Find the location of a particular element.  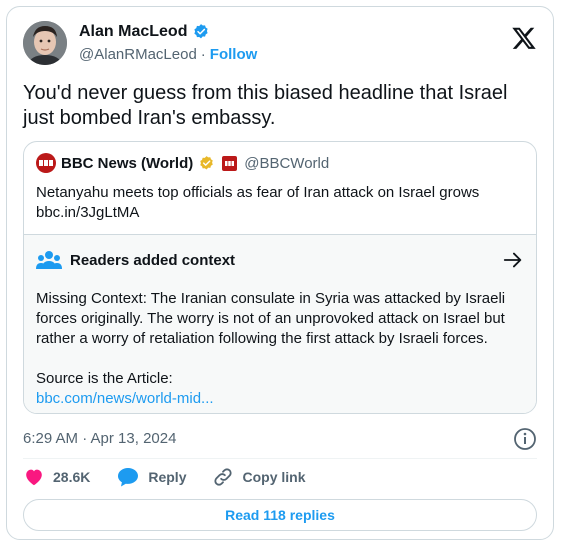

quoted-author-handle: @BBCWorld is located at coordinates (287, 163).